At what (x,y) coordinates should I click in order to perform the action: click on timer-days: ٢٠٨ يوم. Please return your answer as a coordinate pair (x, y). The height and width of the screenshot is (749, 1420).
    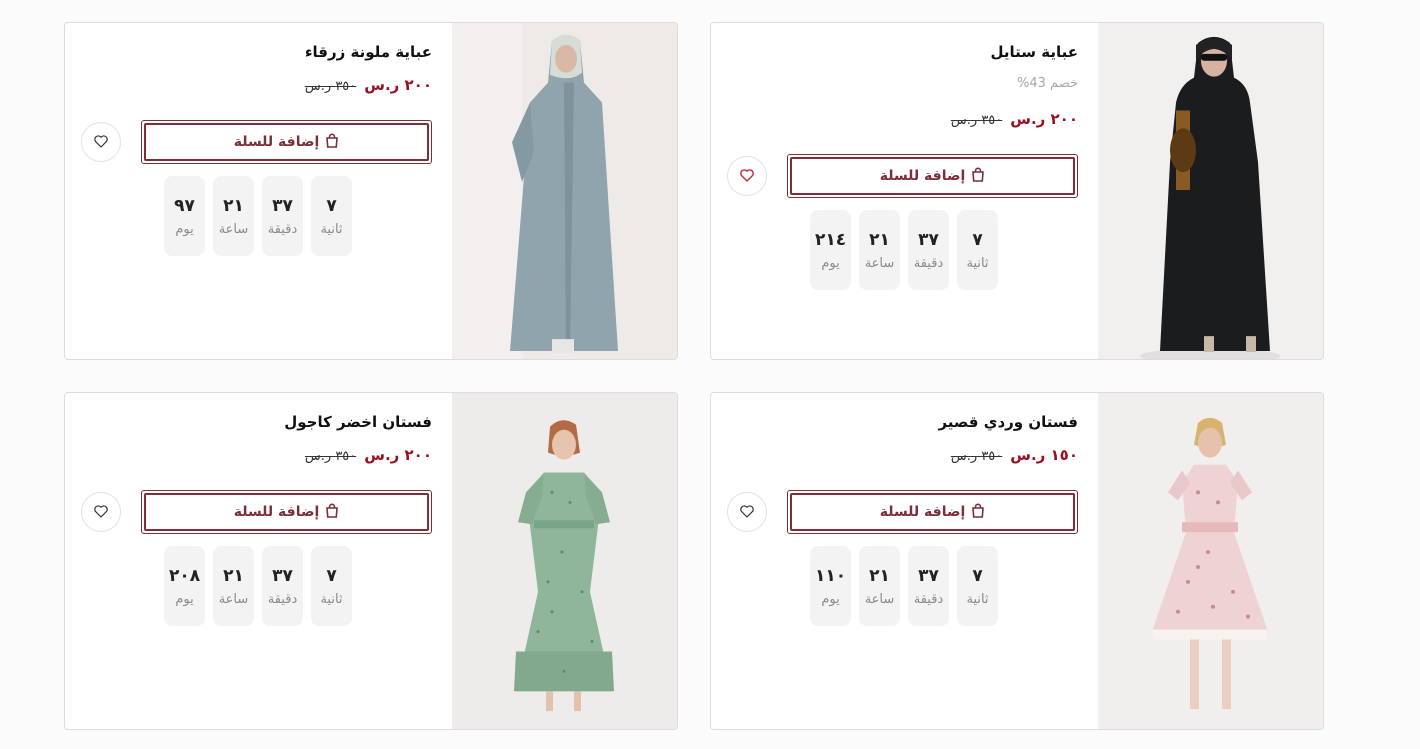
    Looking at the image, I should click on (184, 586).